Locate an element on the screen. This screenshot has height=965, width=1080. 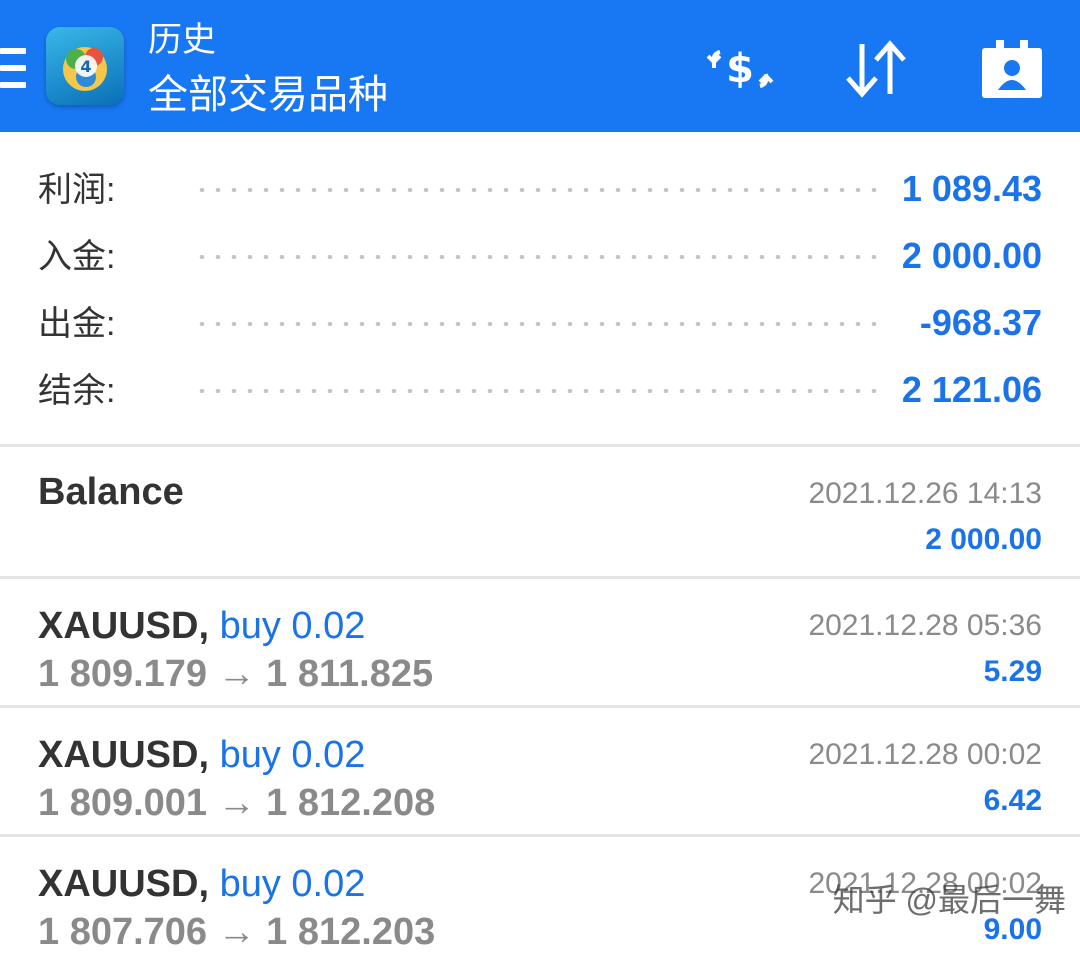
trade-date: 2021.12.28 05:36 is located at coordinates (925, 625).